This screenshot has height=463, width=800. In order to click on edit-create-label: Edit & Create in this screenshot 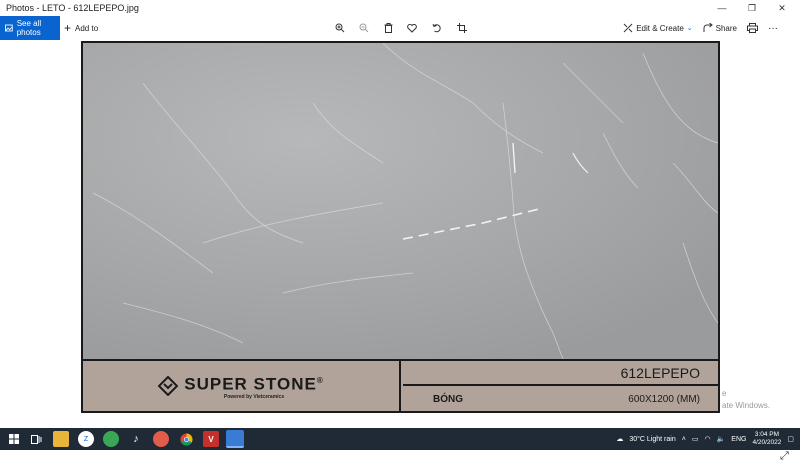, I will do `click(660, 28)`.